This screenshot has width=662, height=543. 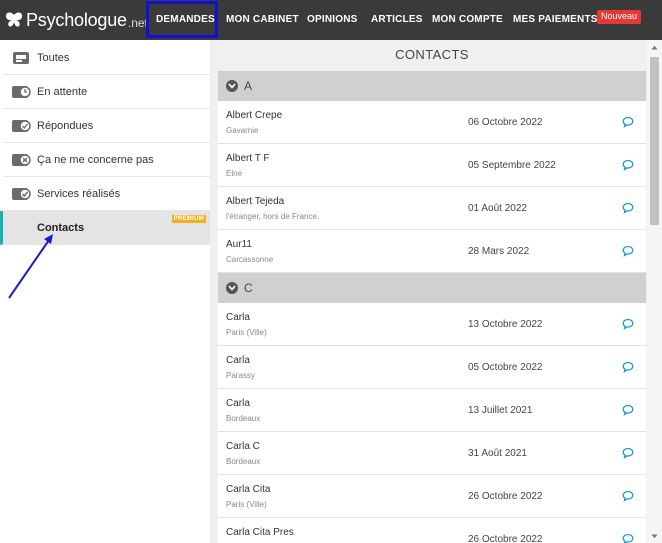 I want to click on table-row: Carla Cita Paris (Ville) 26 Octobre 2022, so click(x=432, y=496).